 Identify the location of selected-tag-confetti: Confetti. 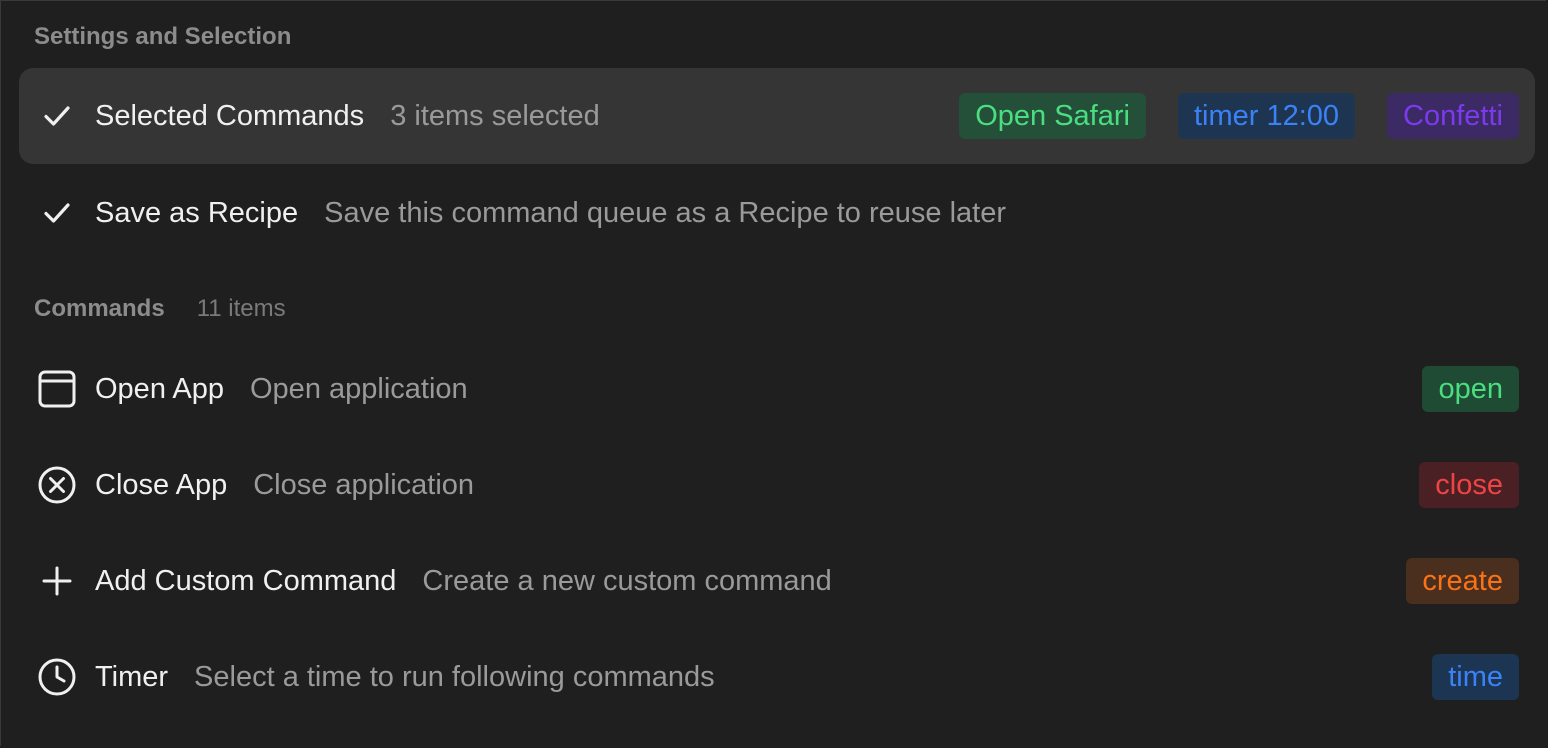
(1453, 116).